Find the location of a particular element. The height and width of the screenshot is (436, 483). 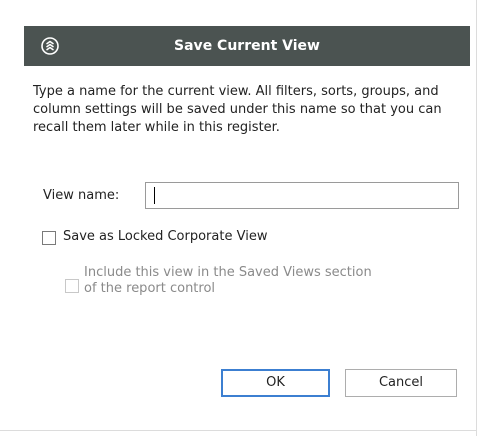

view-name-label: View name: is located at coordinates (81, 195).